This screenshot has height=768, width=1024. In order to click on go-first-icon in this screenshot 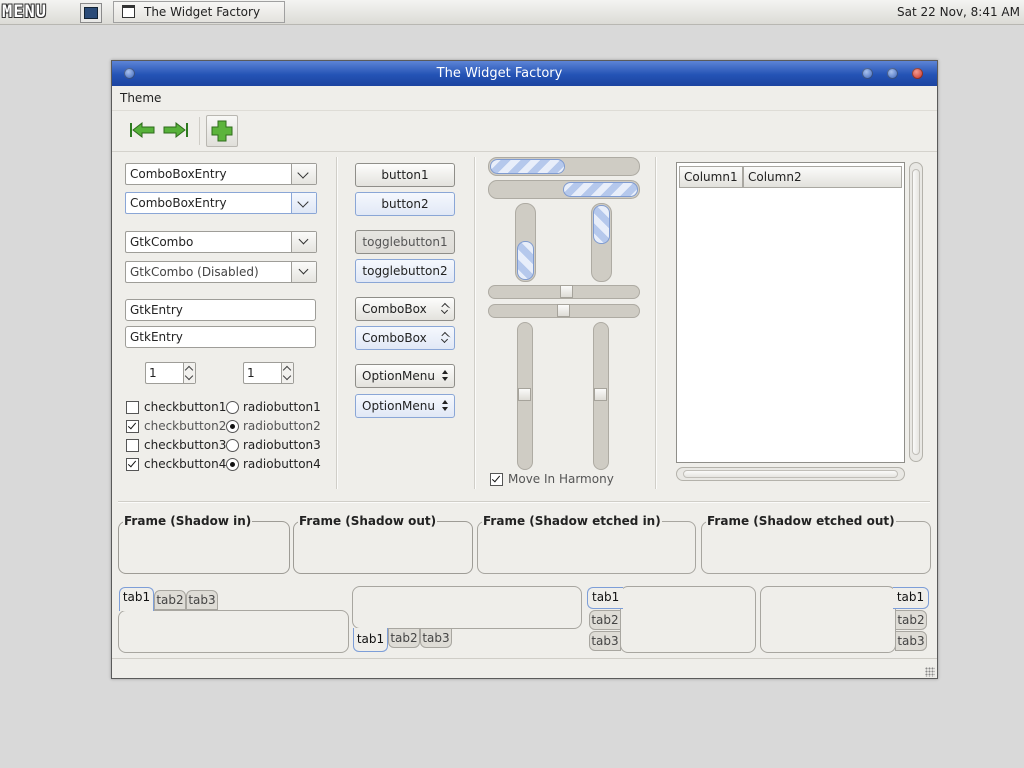, I will do `click(142, 130)`.